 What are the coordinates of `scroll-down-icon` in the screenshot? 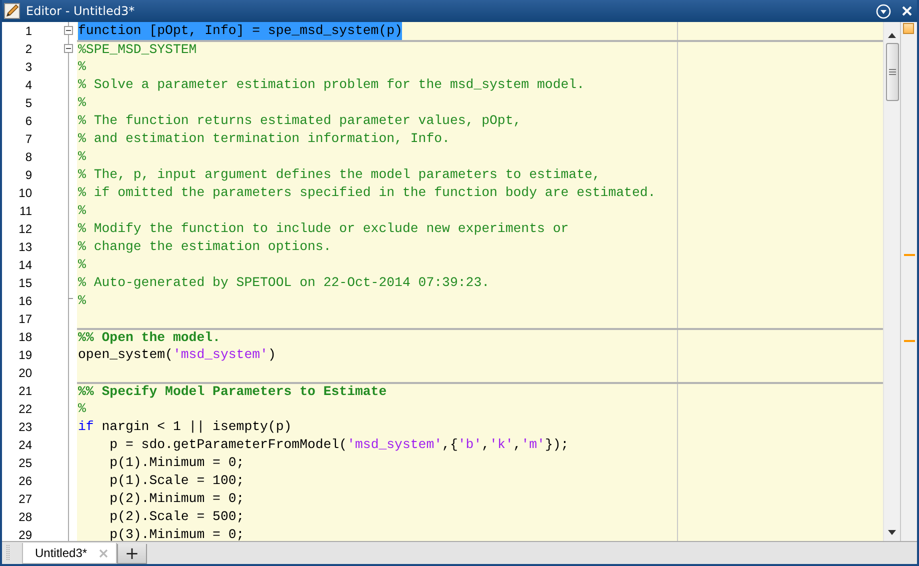 It's located at (892, 532).